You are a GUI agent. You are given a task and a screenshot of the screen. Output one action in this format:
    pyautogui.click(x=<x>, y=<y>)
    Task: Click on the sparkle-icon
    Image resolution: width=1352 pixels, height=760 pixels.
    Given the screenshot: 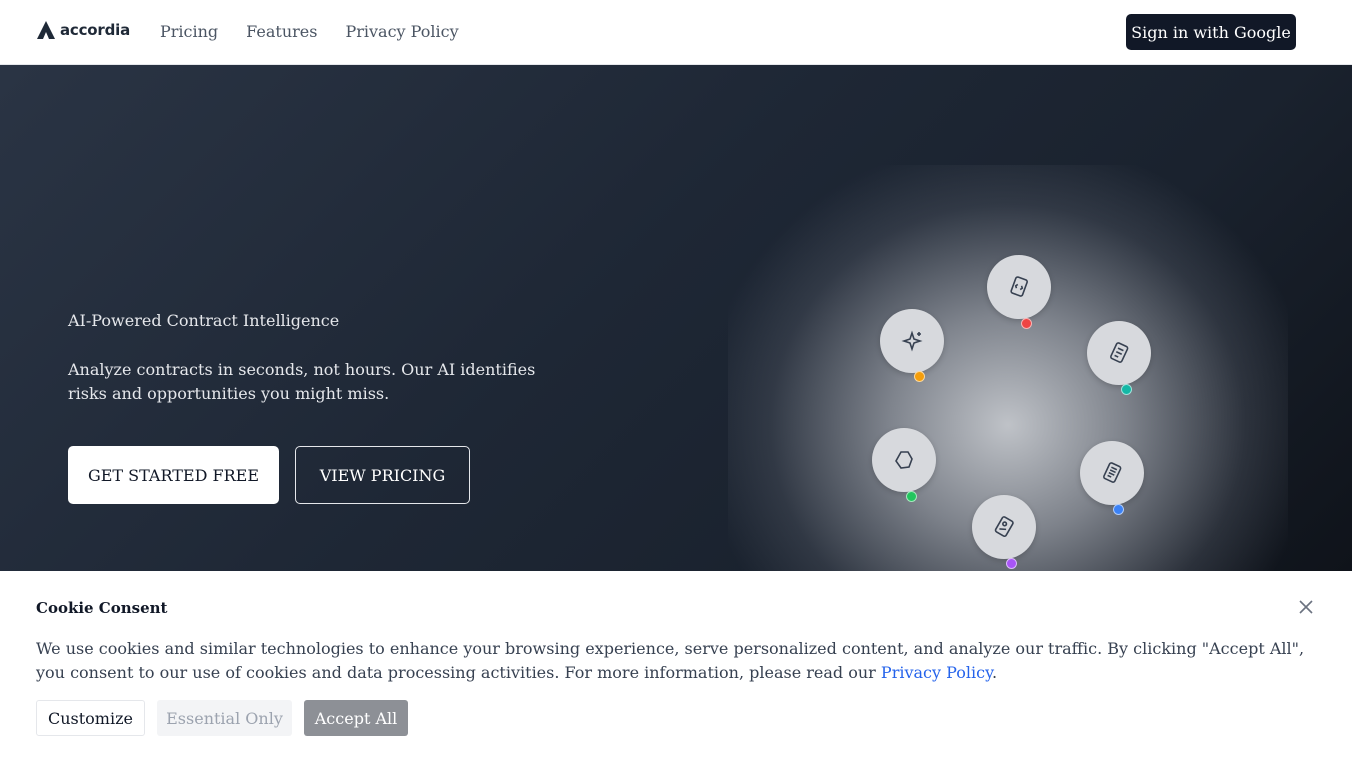 What is the action you would take?
    pyautogui.click(x=912, y=341)
    